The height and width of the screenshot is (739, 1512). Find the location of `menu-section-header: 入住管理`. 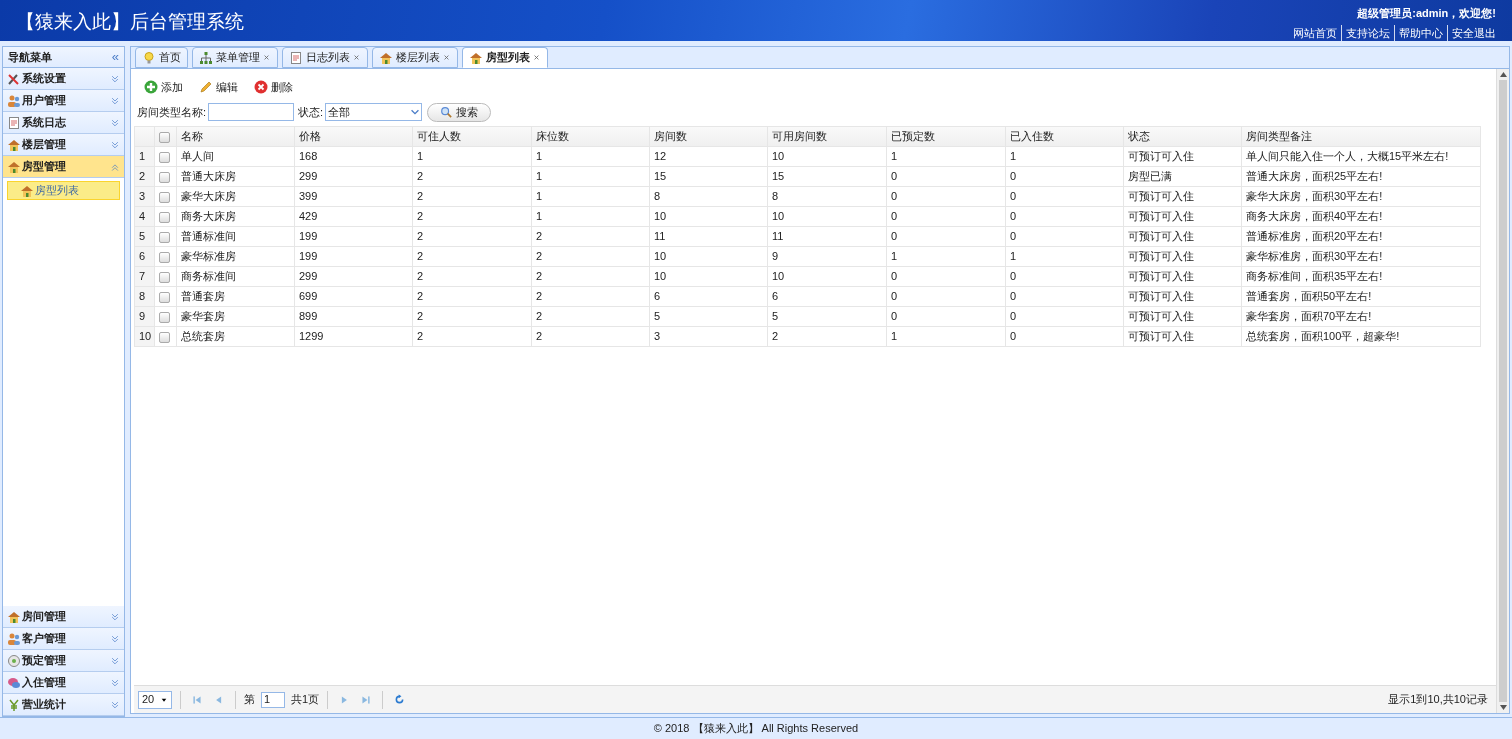

menu-section-header: 入住管理 is located at coordinates (63, 683).